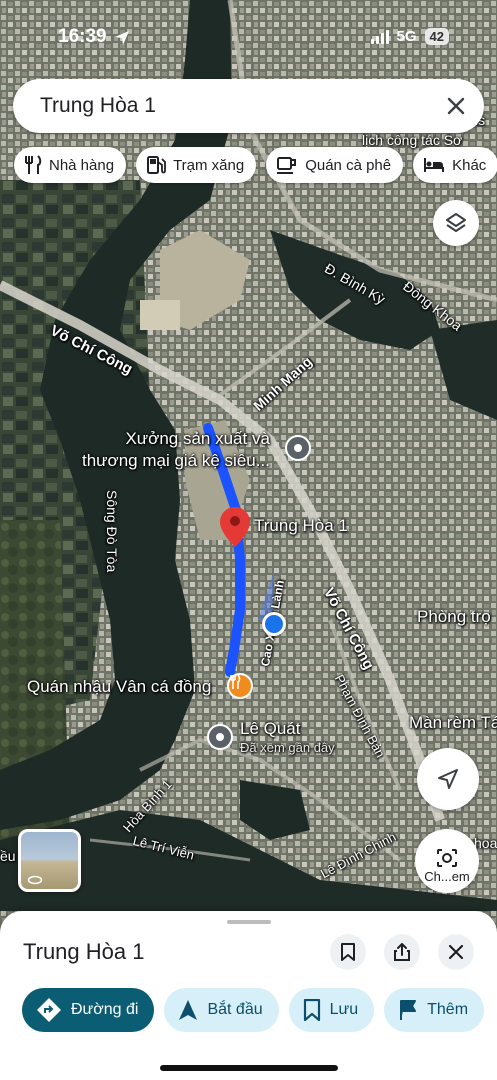  I want to click on search-bar: Trung Hòa 1, so click(248, 106).